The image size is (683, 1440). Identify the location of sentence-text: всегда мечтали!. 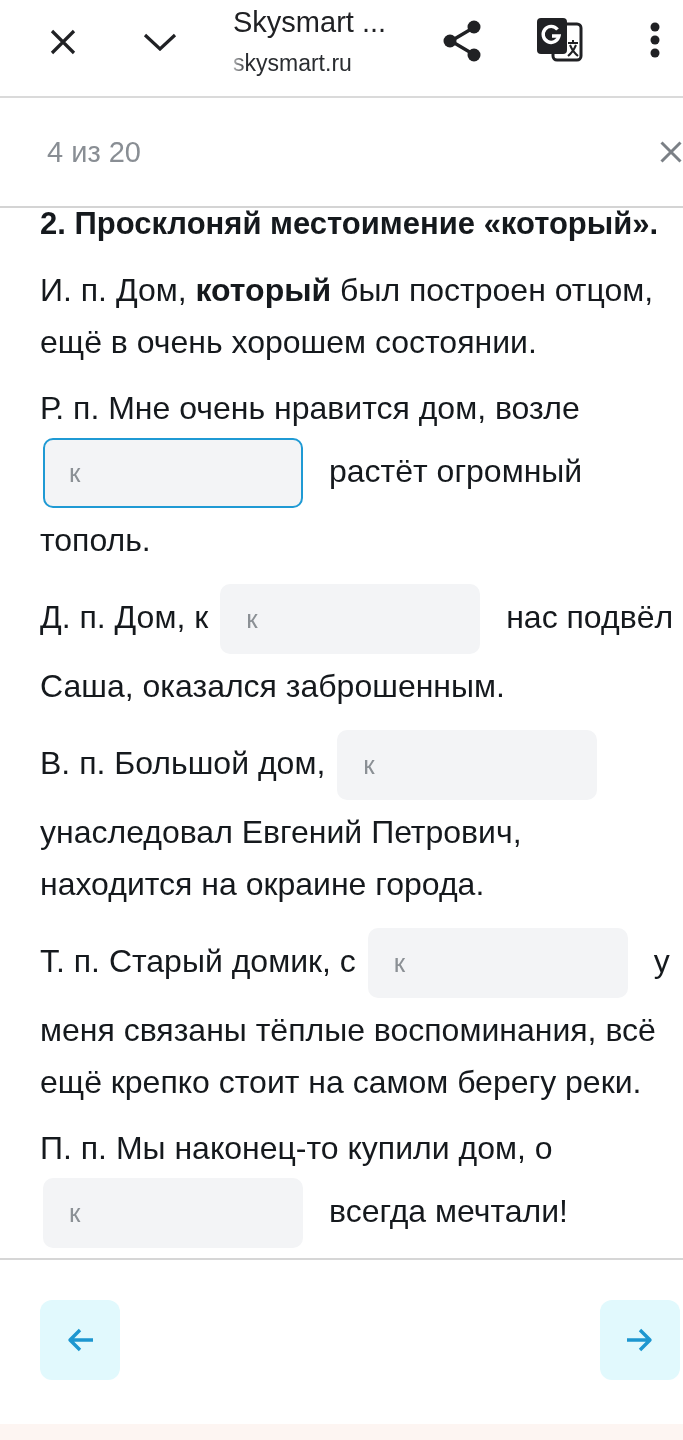
(448, 1212).